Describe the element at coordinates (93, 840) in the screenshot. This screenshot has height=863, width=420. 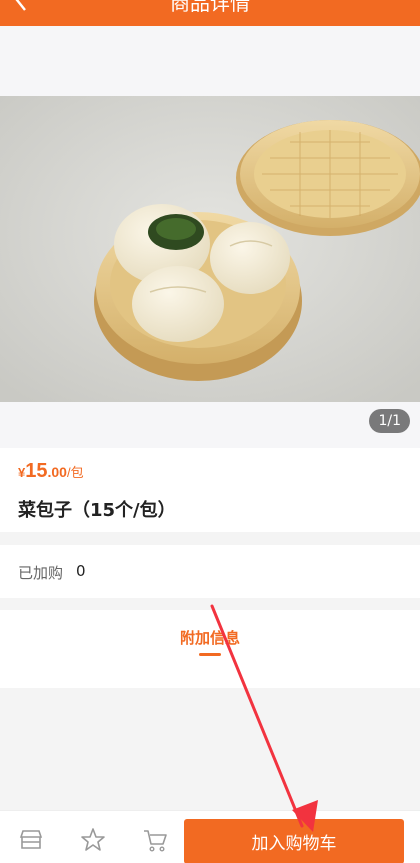
I see `star-icon` at that location.